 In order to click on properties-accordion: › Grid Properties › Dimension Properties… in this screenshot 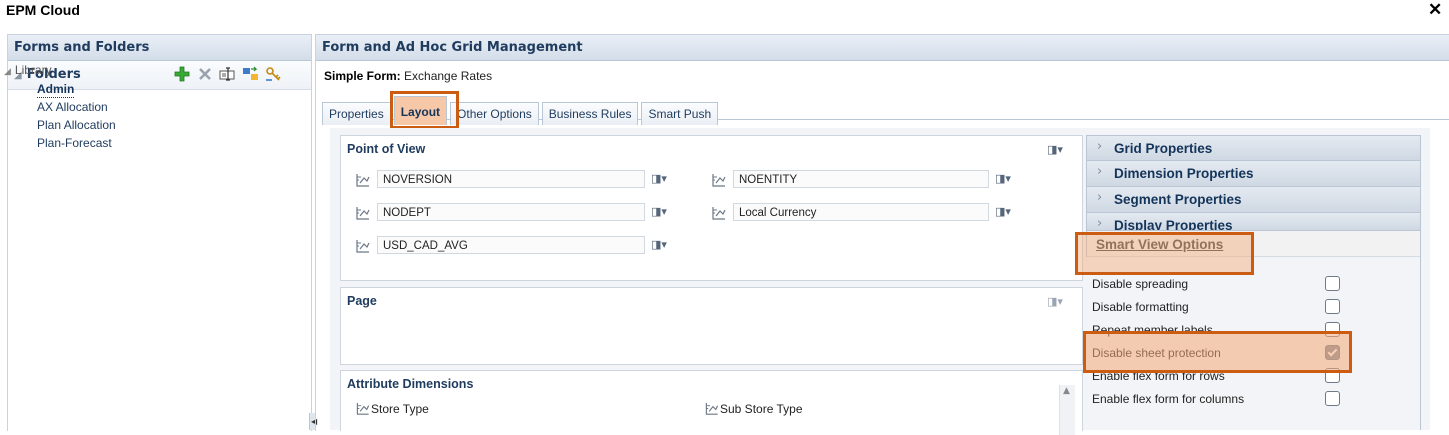, I will do `click(1253, 196)`.